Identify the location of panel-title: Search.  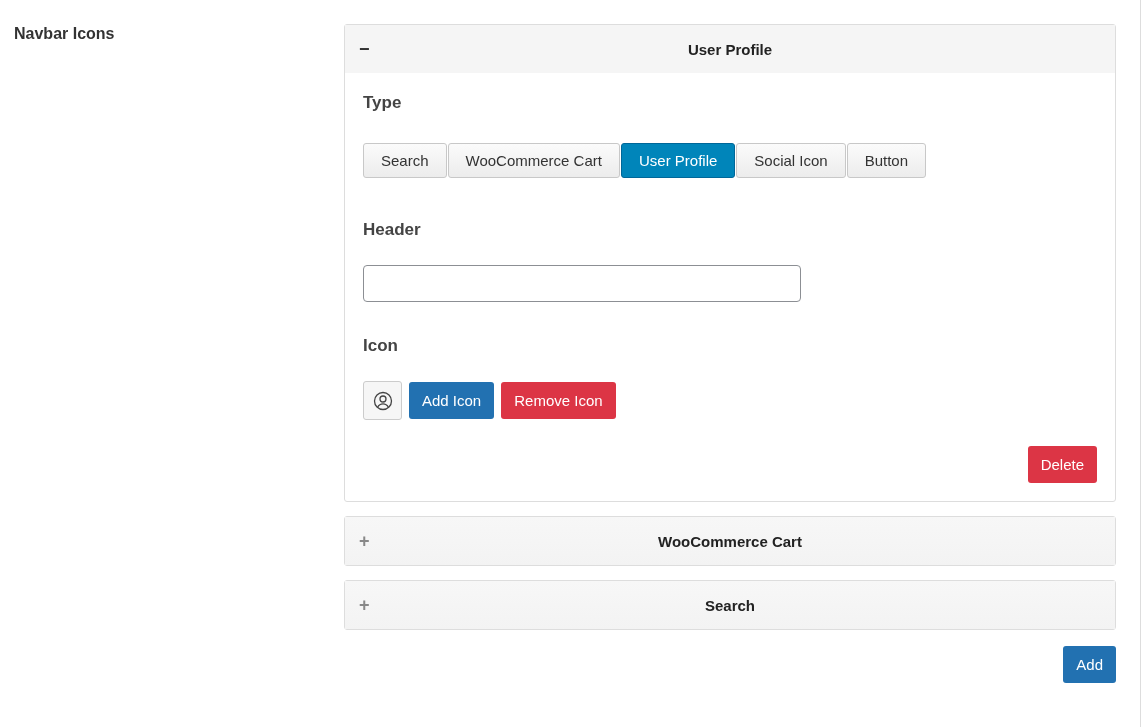
(729, 605).